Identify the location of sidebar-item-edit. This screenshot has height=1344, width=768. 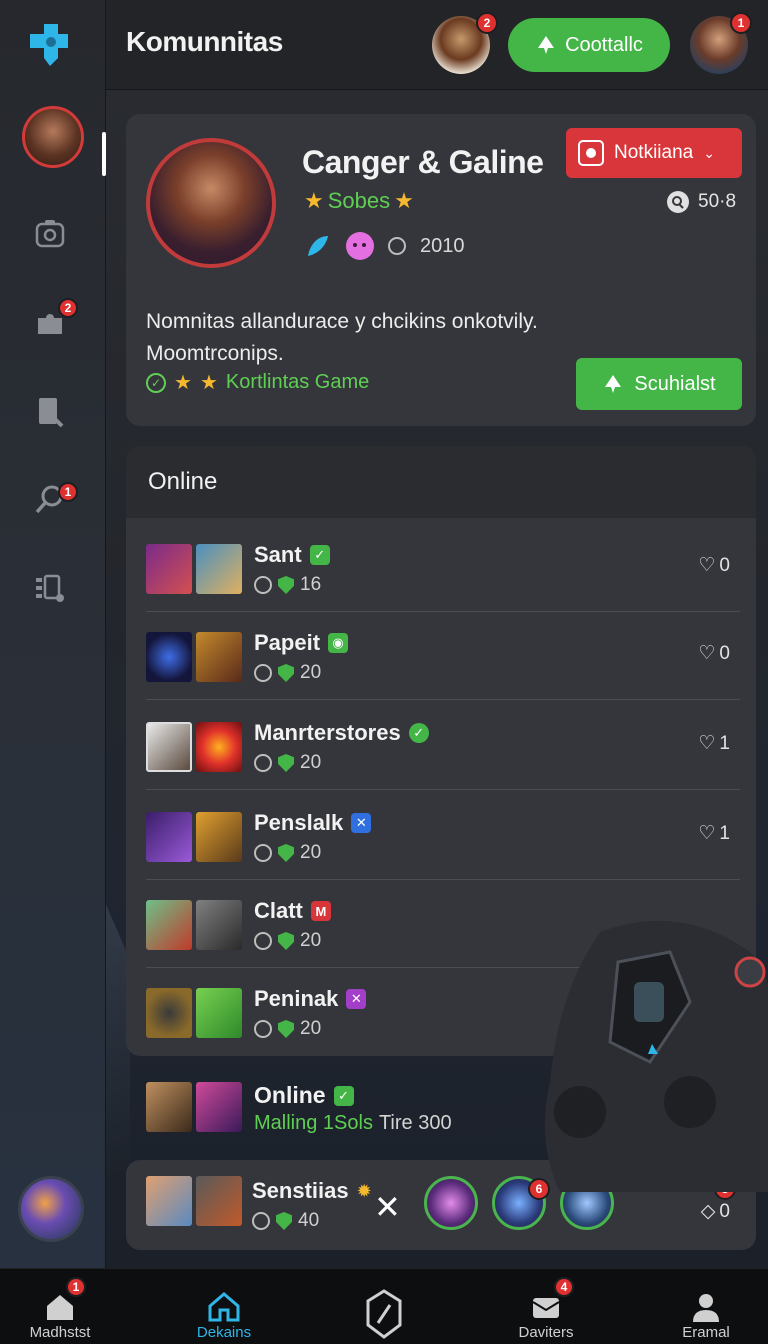
(50, 412).